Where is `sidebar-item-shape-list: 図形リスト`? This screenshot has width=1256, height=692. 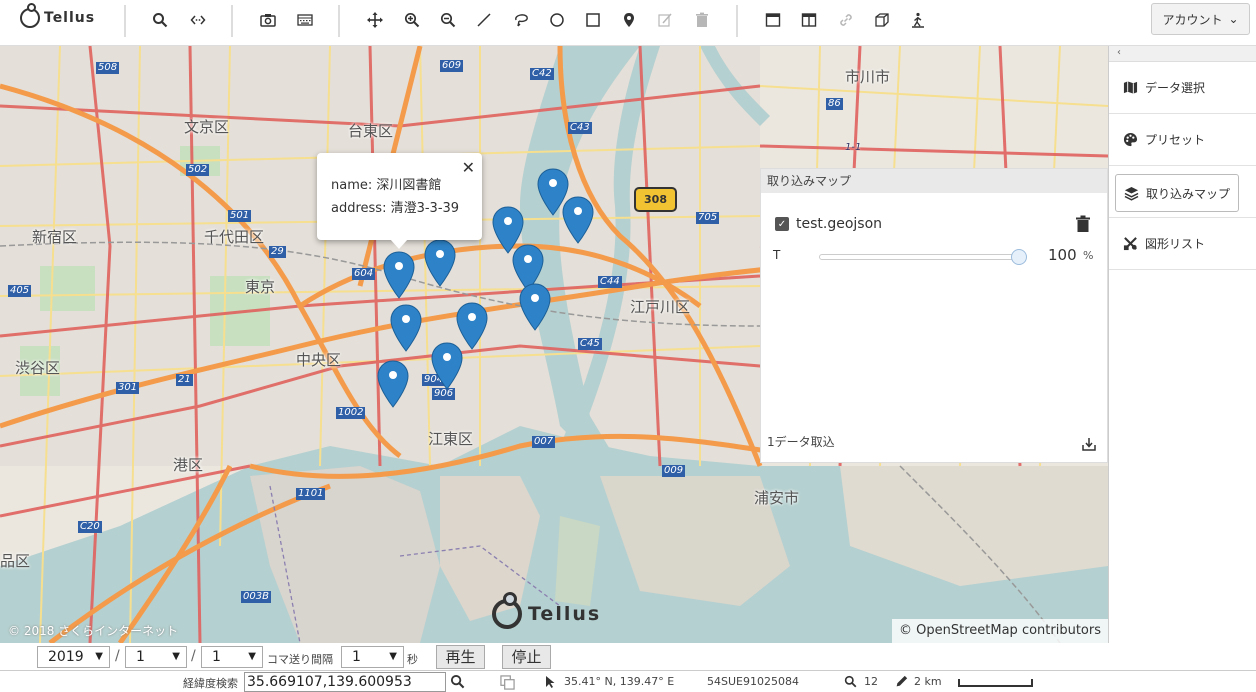 sidebar-item-shape-list: 図形リスト is located at coordinates (1182, 244).